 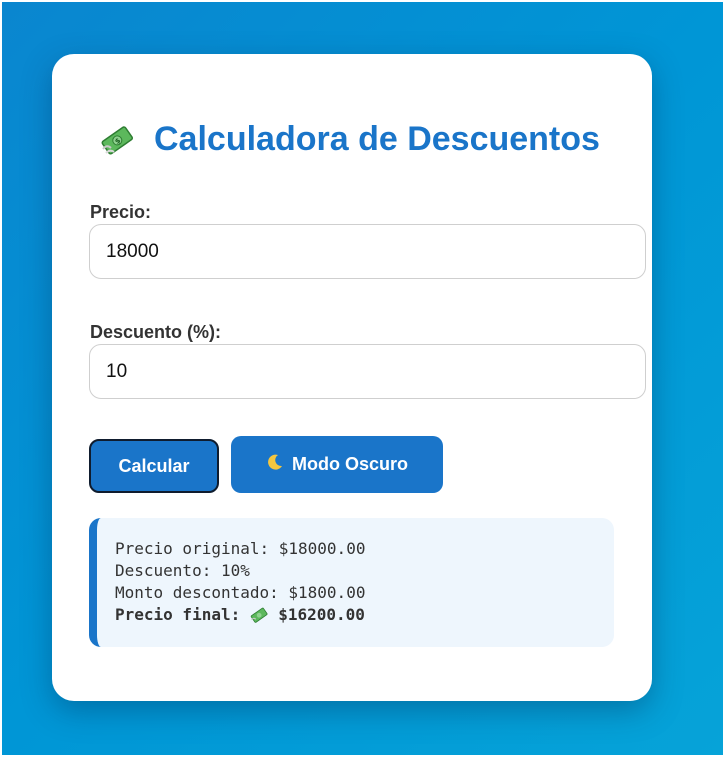 What do you see at coordinates (275, 464) in the screenshot?
I see `moon-icon` at bounding box center [275, 464].